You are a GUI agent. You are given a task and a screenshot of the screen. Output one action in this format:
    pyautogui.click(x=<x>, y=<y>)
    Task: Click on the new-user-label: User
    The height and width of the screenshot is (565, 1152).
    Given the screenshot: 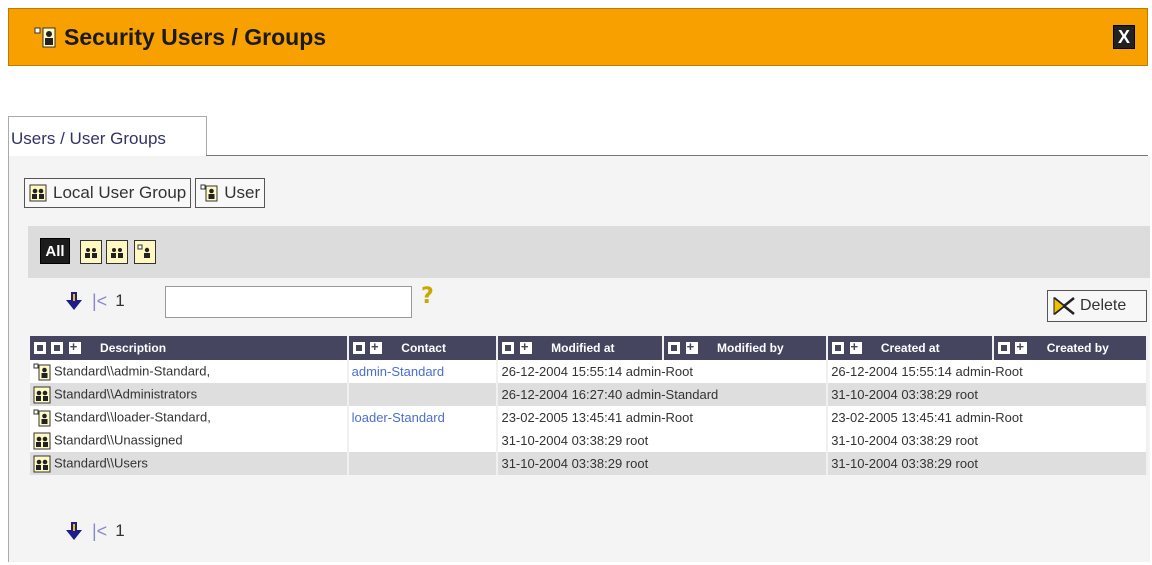 What is the action you would take?
    pyautogui.click(x=242, y=192)
    